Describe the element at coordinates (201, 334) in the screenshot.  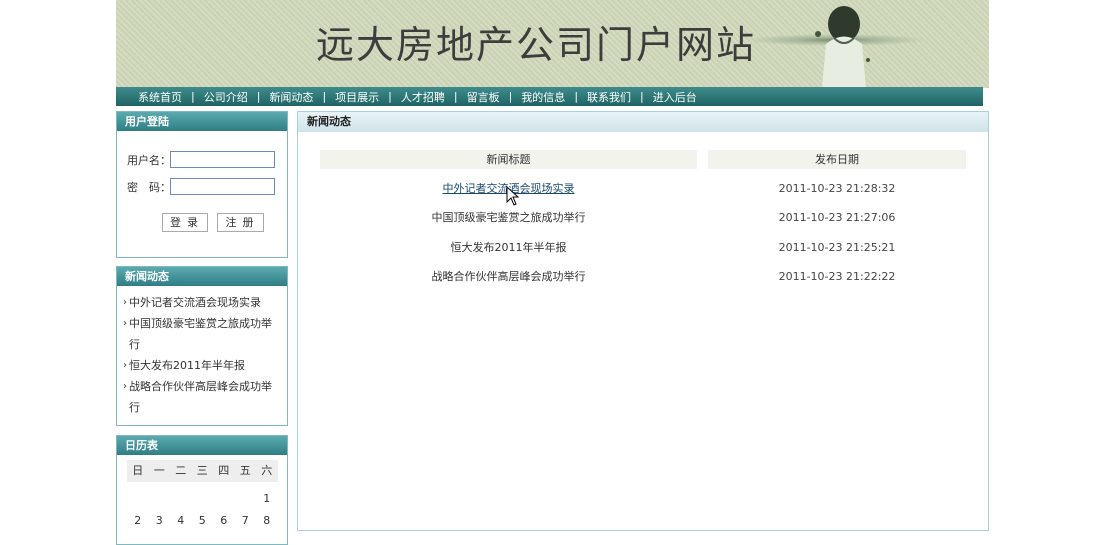
I see `news-list-item: 中国顶级豪宅鉴赏之旅成功举行` at that location.